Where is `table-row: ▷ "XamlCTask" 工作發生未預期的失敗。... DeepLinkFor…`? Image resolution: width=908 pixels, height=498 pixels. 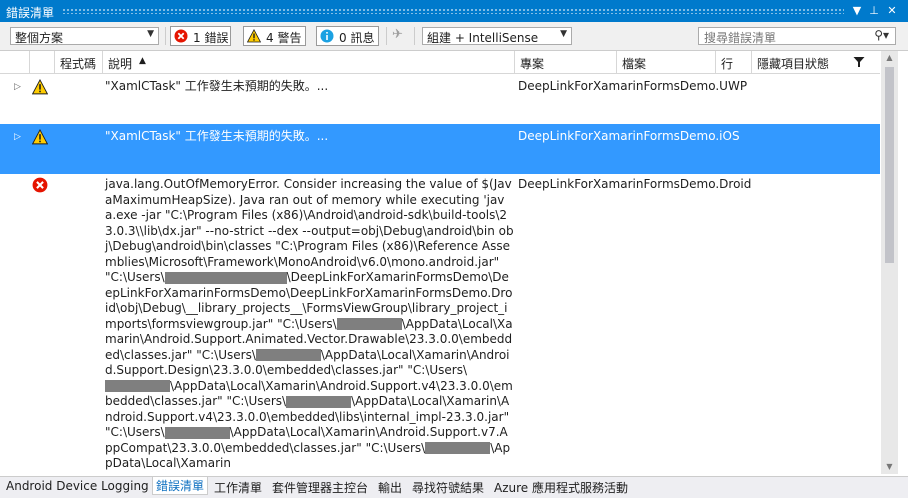 table-row: ▷ "XamlCTask" 工作發生未預期的失敗。... DeepLinkFor… is located at coordinates (440, 99).